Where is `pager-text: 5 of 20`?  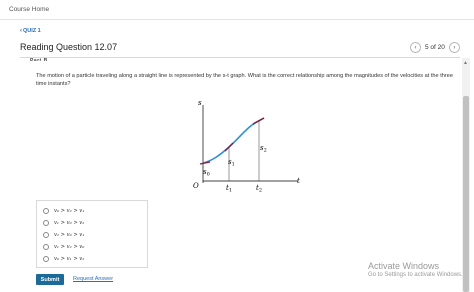 pager-text: 5 of 20 is located at coordinates (435, 47).